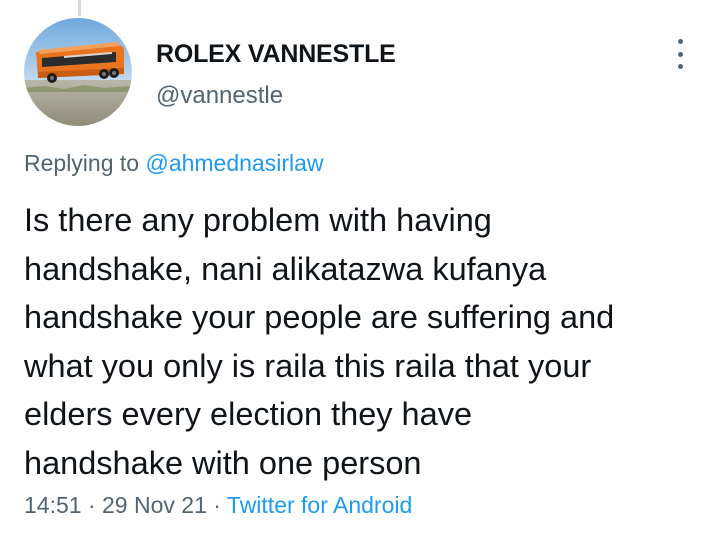 This screenshot has height=538, width=720. I want to click on tweet-text-line: handshake with one person, so click(223, 462).